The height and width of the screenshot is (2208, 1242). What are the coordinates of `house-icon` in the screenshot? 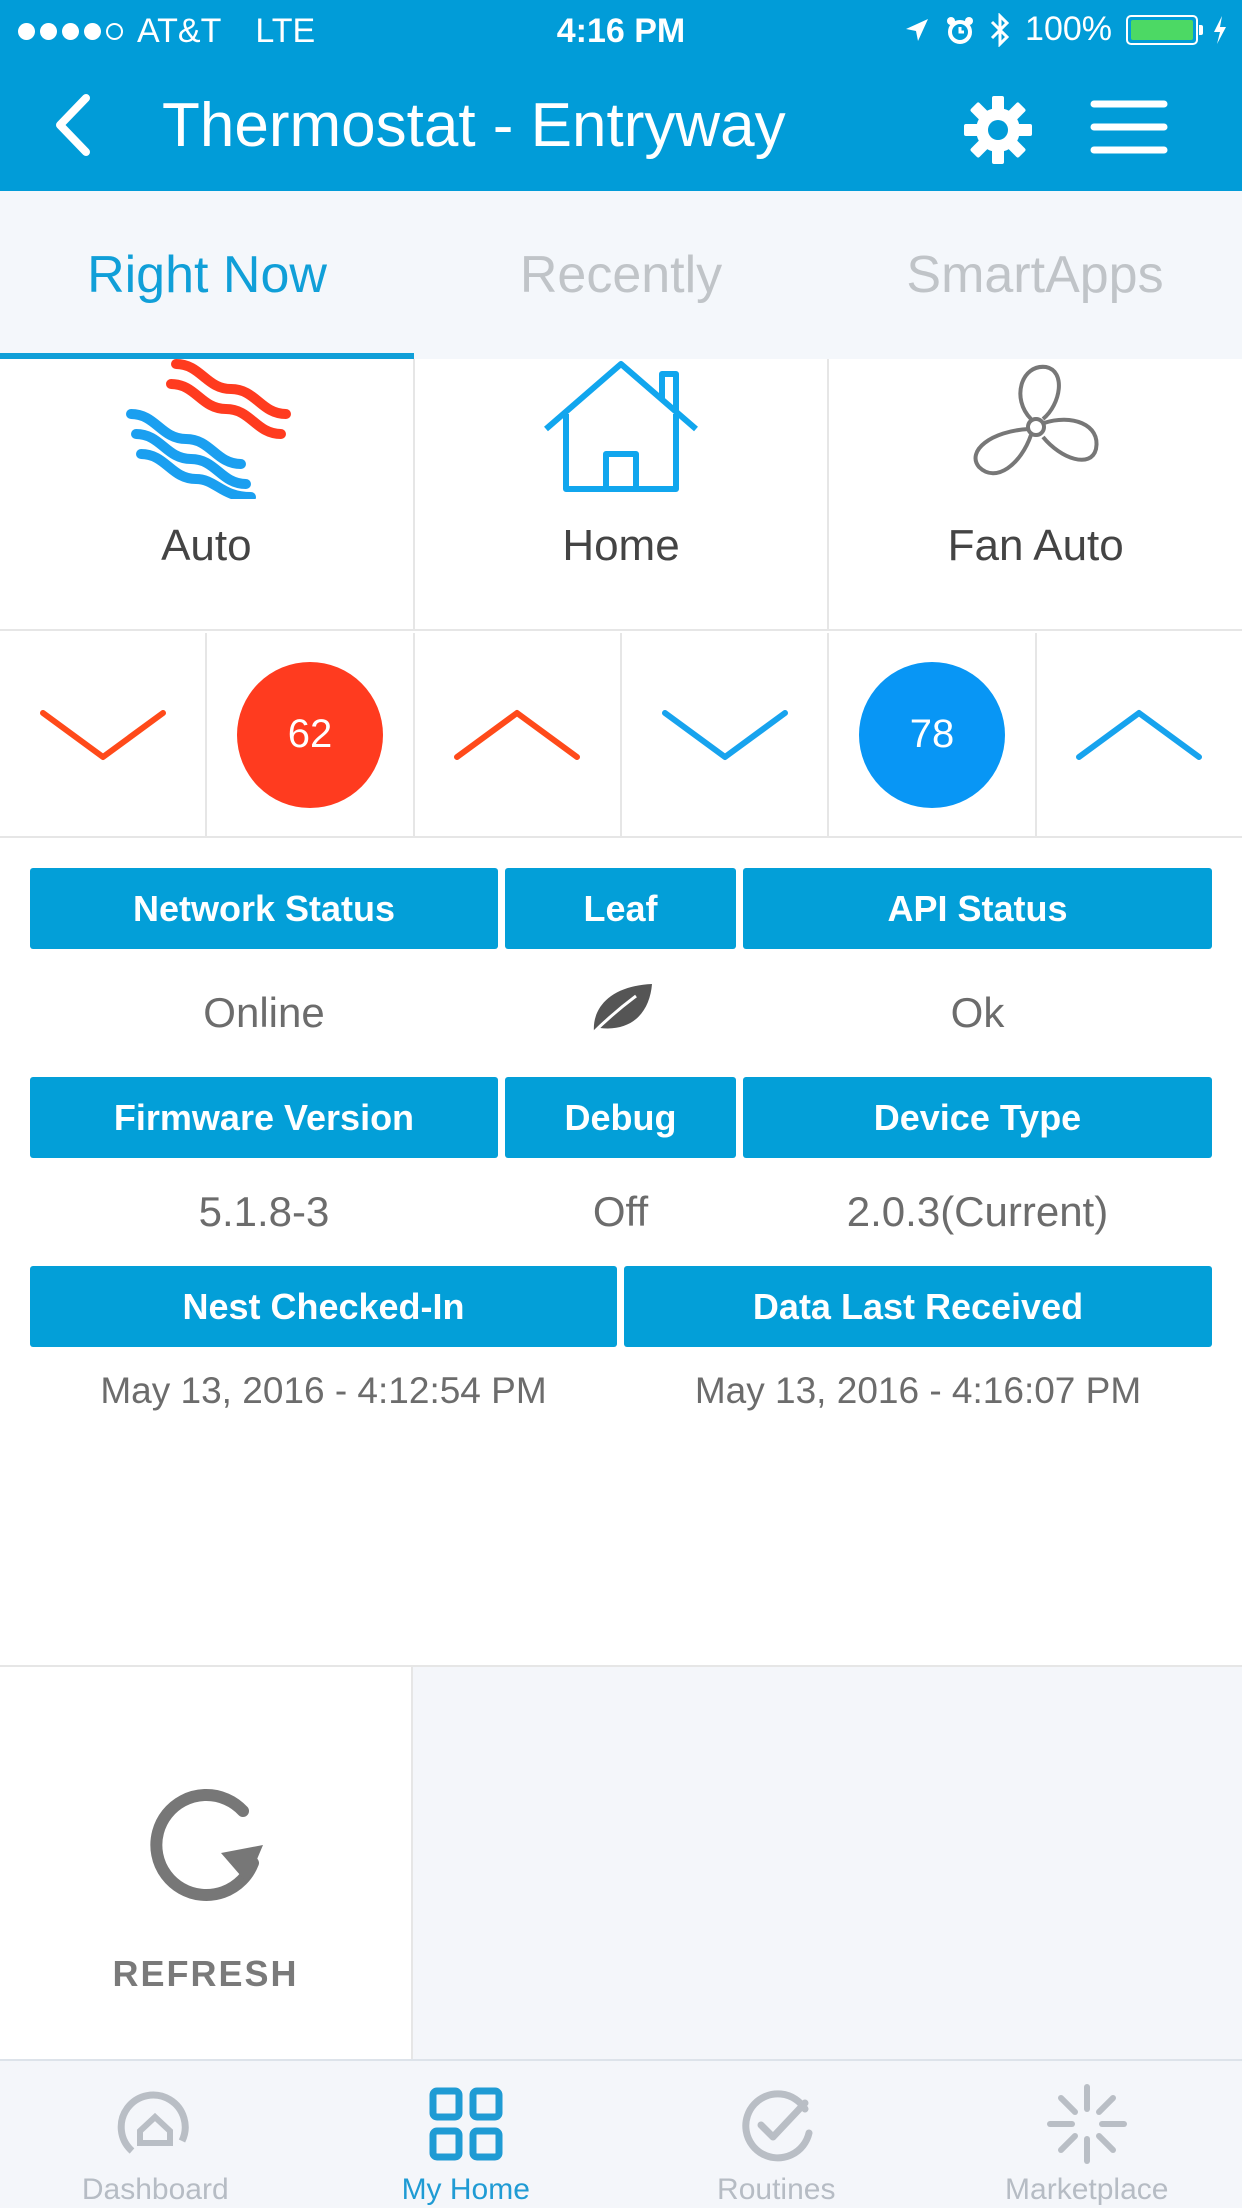 It's located at (621, 426).